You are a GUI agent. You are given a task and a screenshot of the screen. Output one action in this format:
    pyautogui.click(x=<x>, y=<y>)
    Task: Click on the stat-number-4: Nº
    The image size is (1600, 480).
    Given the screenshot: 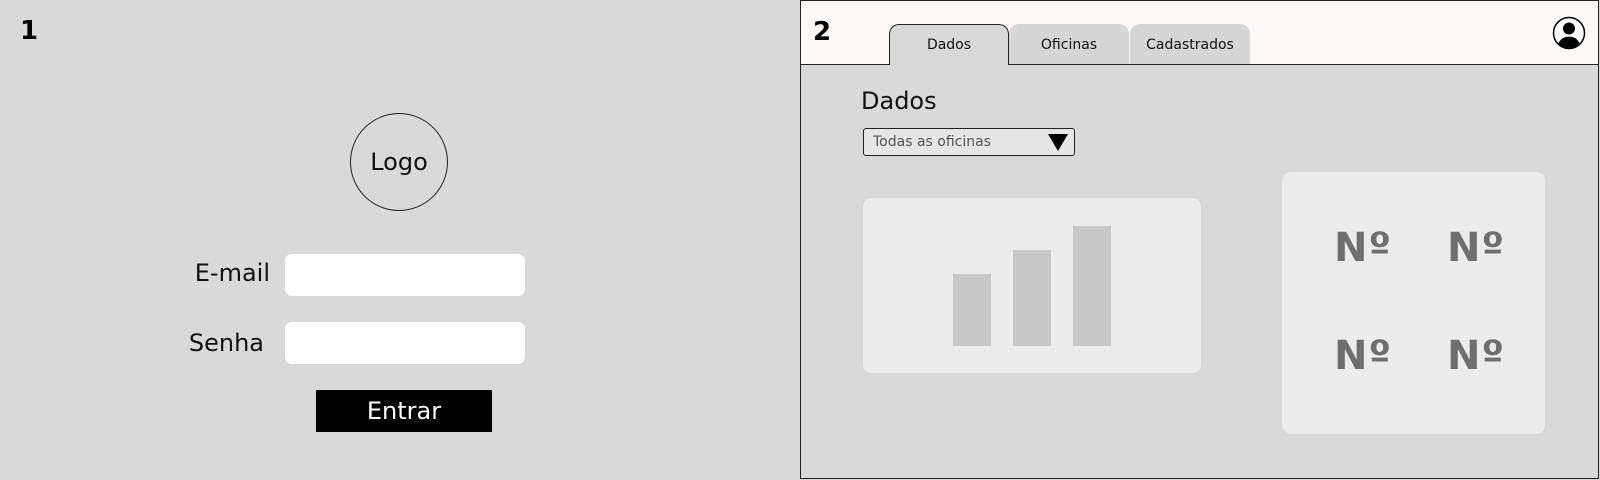 What is the action you would take?
    pyautogui.click(x=1476, y=356)
    